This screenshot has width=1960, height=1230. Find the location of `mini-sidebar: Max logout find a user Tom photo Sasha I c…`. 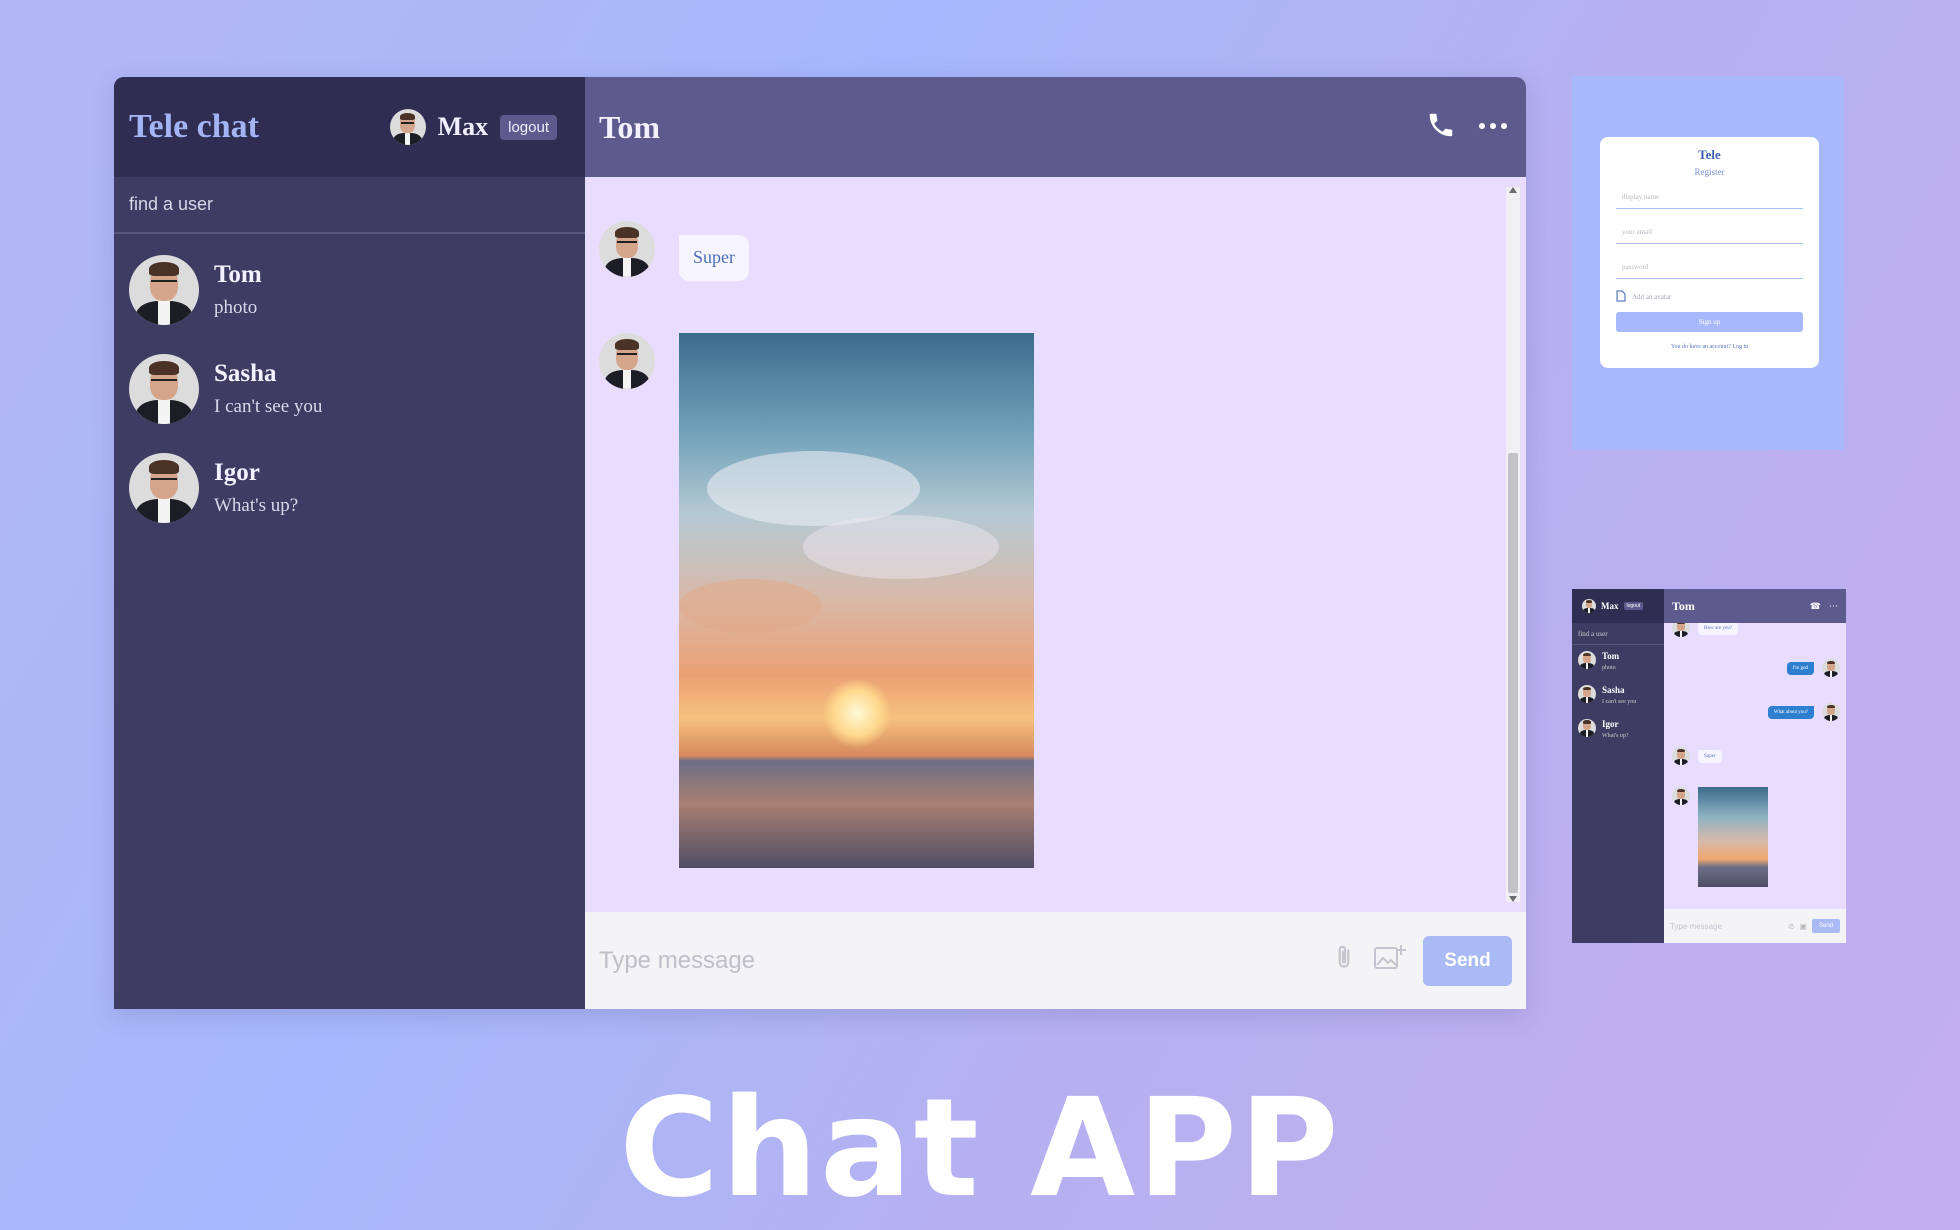

mini-sidebar: Max logout find a user Tom photo Sasha I c… is located at coordinates (1618, 766).